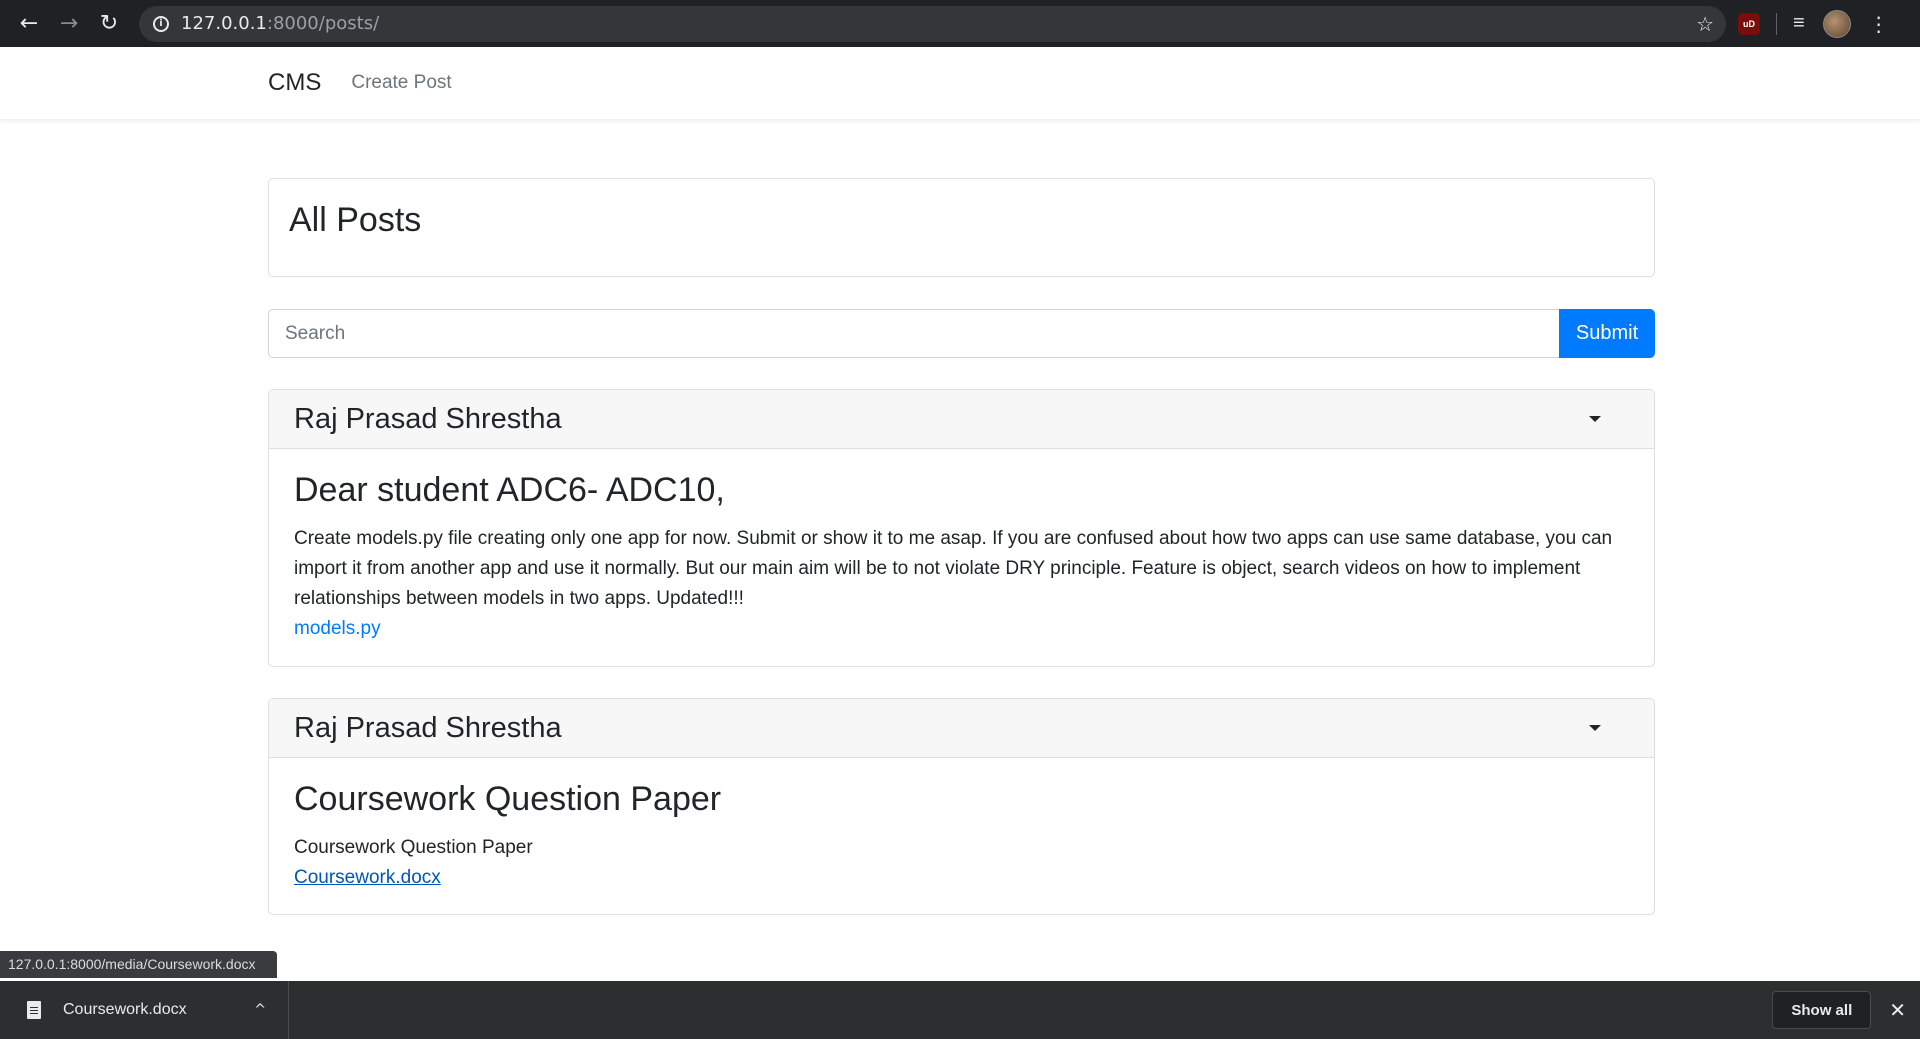 The width and height of the screenshot is (1920, 1039). Describe the element at coordinates (1897, 1010) in the screenshot. I see `close-icon: ✕` at that location.